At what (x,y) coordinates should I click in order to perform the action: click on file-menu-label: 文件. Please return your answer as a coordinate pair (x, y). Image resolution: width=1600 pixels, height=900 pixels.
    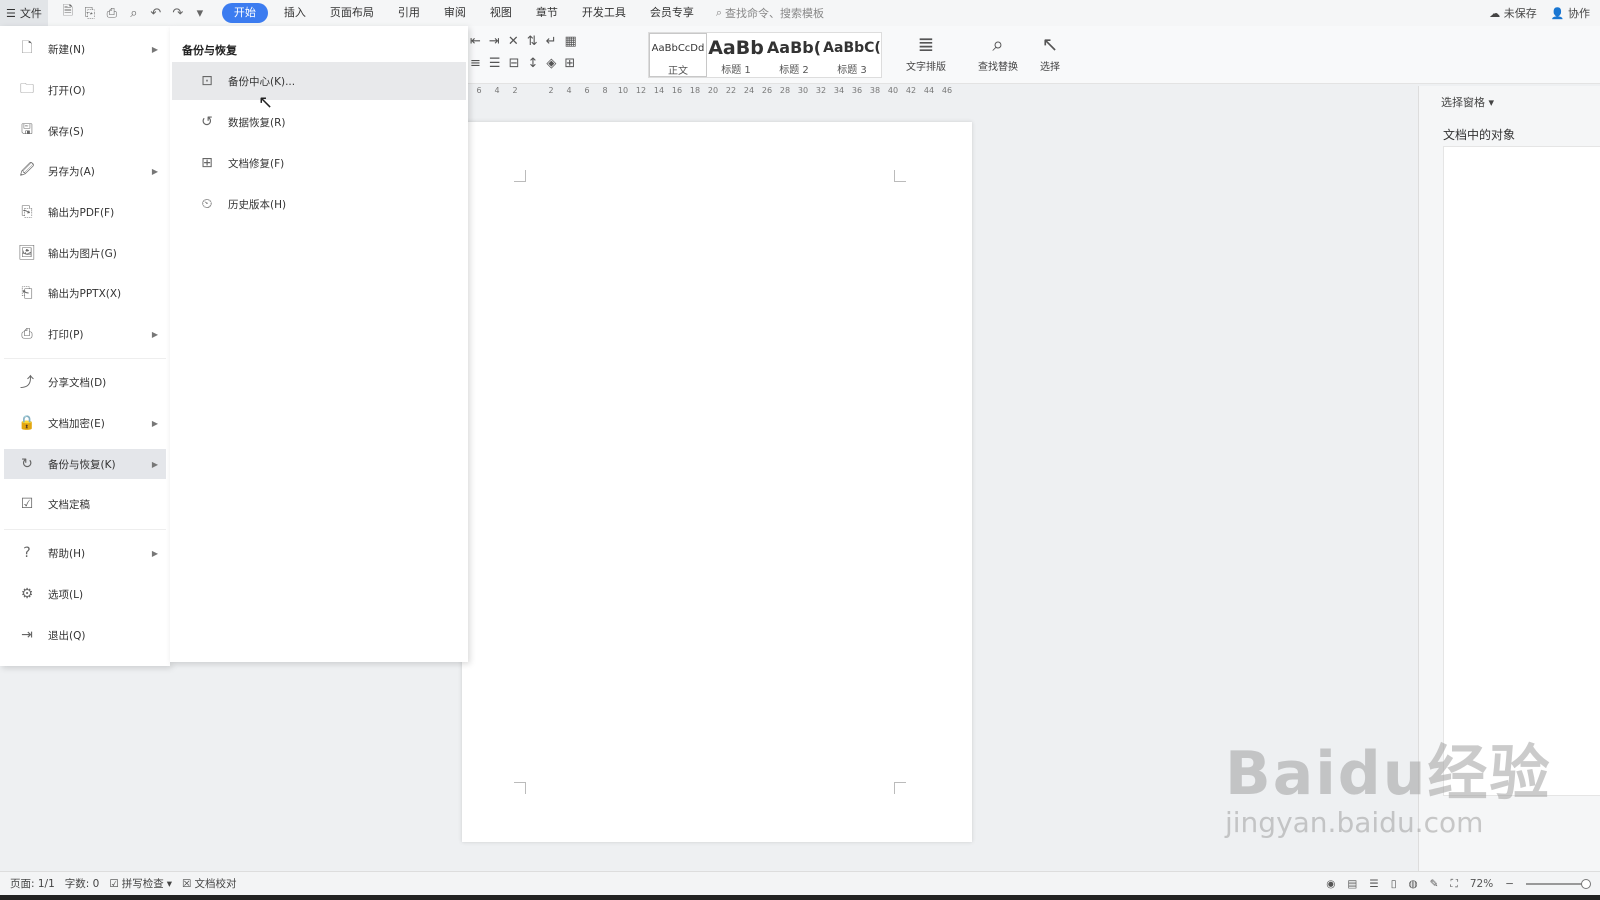
    Looking at the image, I should click on (30, 13).